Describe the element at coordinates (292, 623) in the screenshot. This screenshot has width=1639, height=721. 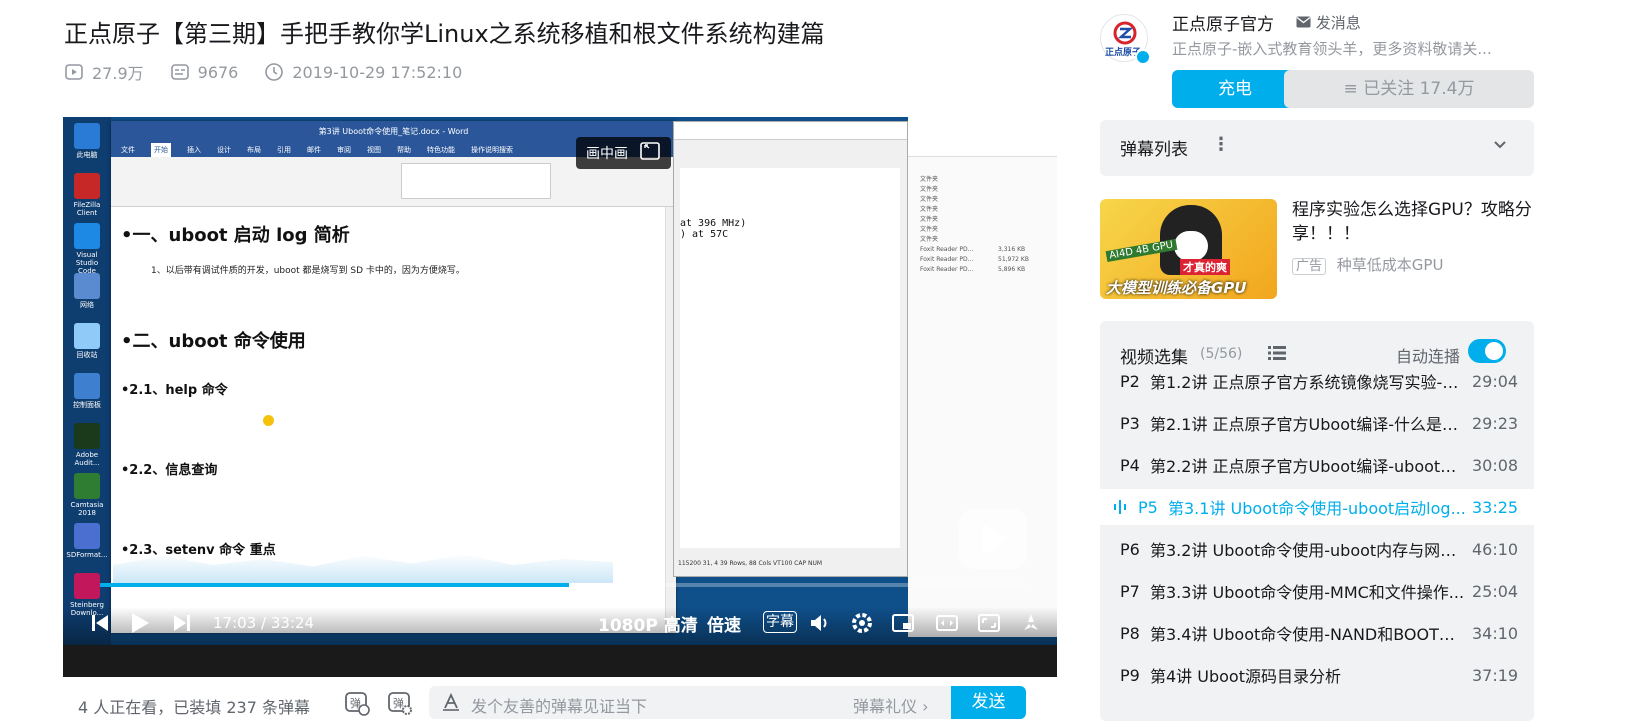
I see `time-total: 33:24` at that location.